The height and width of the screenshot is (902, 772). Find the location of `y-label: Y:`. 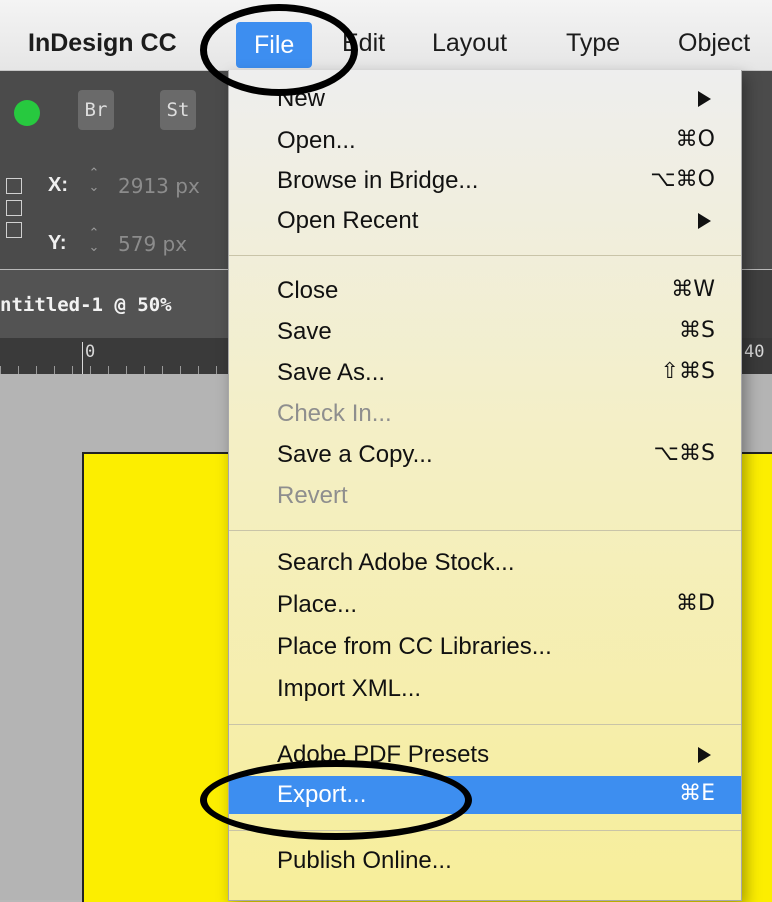

y-label: Y: is located at coordinates (57, 243).